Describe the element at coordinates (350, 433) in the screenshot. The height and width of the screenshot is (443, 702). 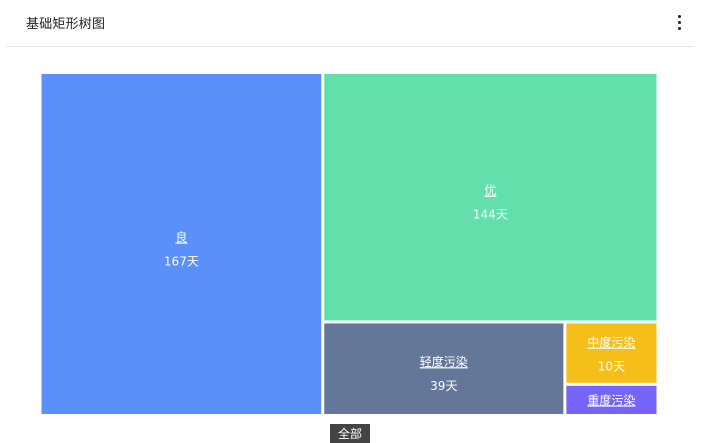
I see `breadcrumb-all: 全部` at that location.